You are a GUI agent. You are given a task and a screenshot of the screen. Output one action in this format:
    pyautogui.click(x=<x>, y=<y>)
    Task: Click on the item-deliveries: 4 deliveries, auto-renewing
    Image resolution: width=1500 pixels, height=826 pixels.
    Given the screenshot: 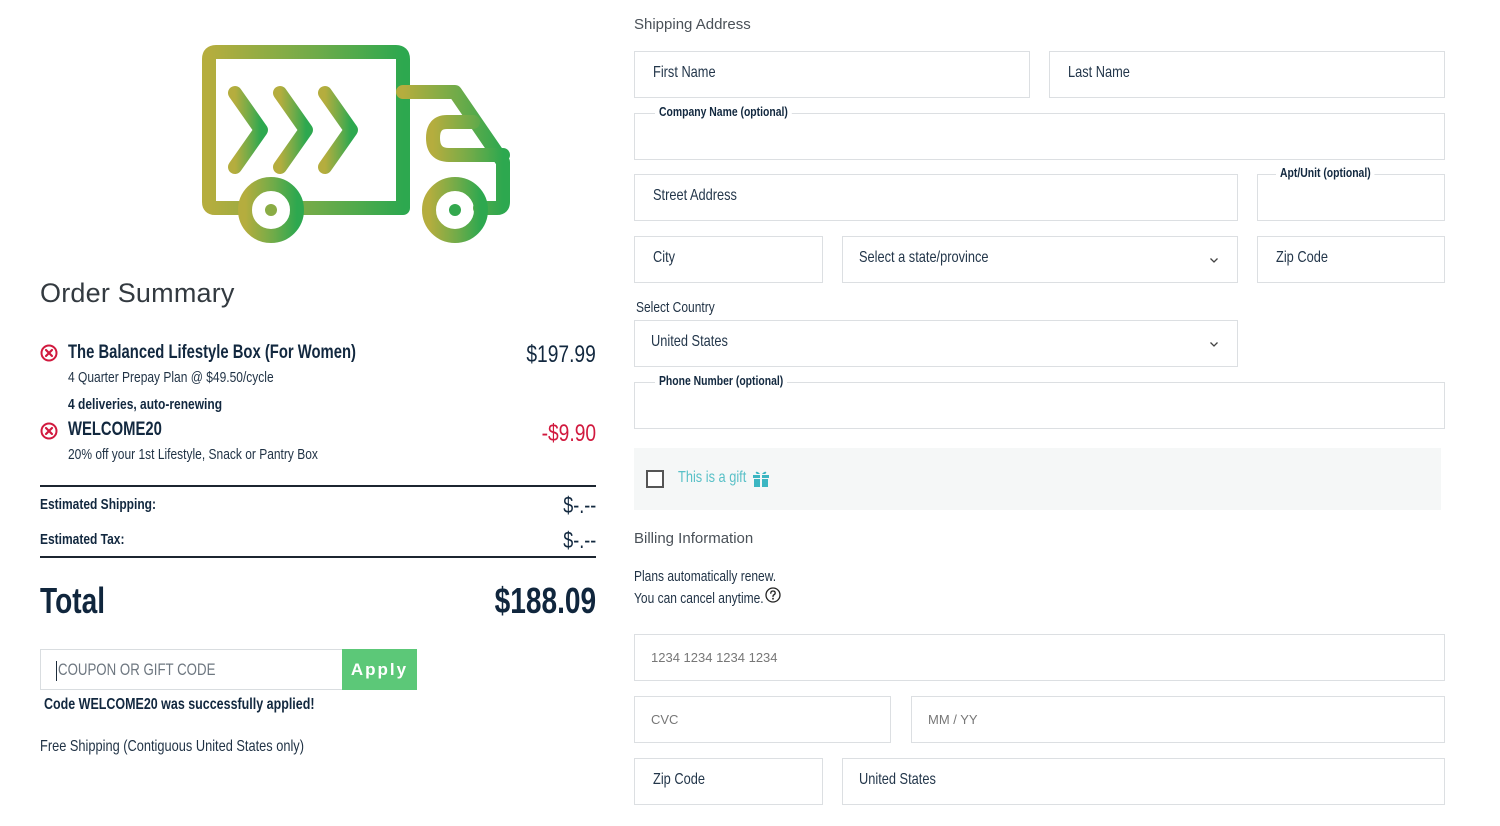 What is the action you would take?
    pyautogui.click(x=145, y=404)
    